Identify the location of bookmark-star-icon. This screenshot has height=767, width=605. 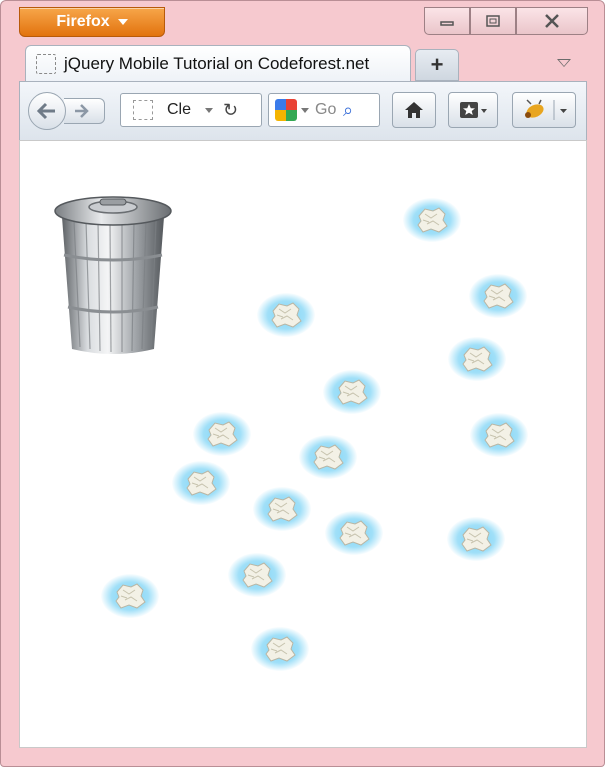
(473, 110).